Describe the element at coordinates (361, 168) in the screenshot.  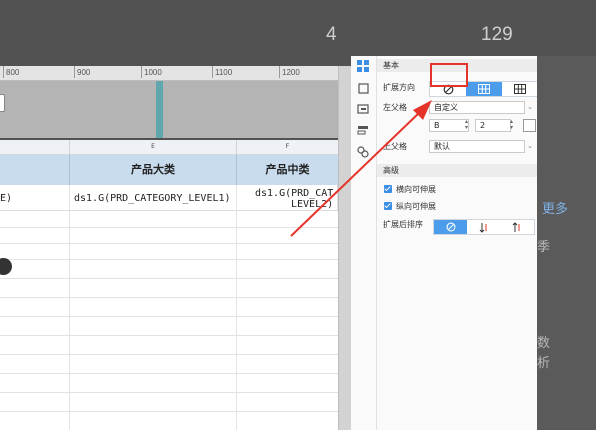
I see `annotation-arrow` at that location.